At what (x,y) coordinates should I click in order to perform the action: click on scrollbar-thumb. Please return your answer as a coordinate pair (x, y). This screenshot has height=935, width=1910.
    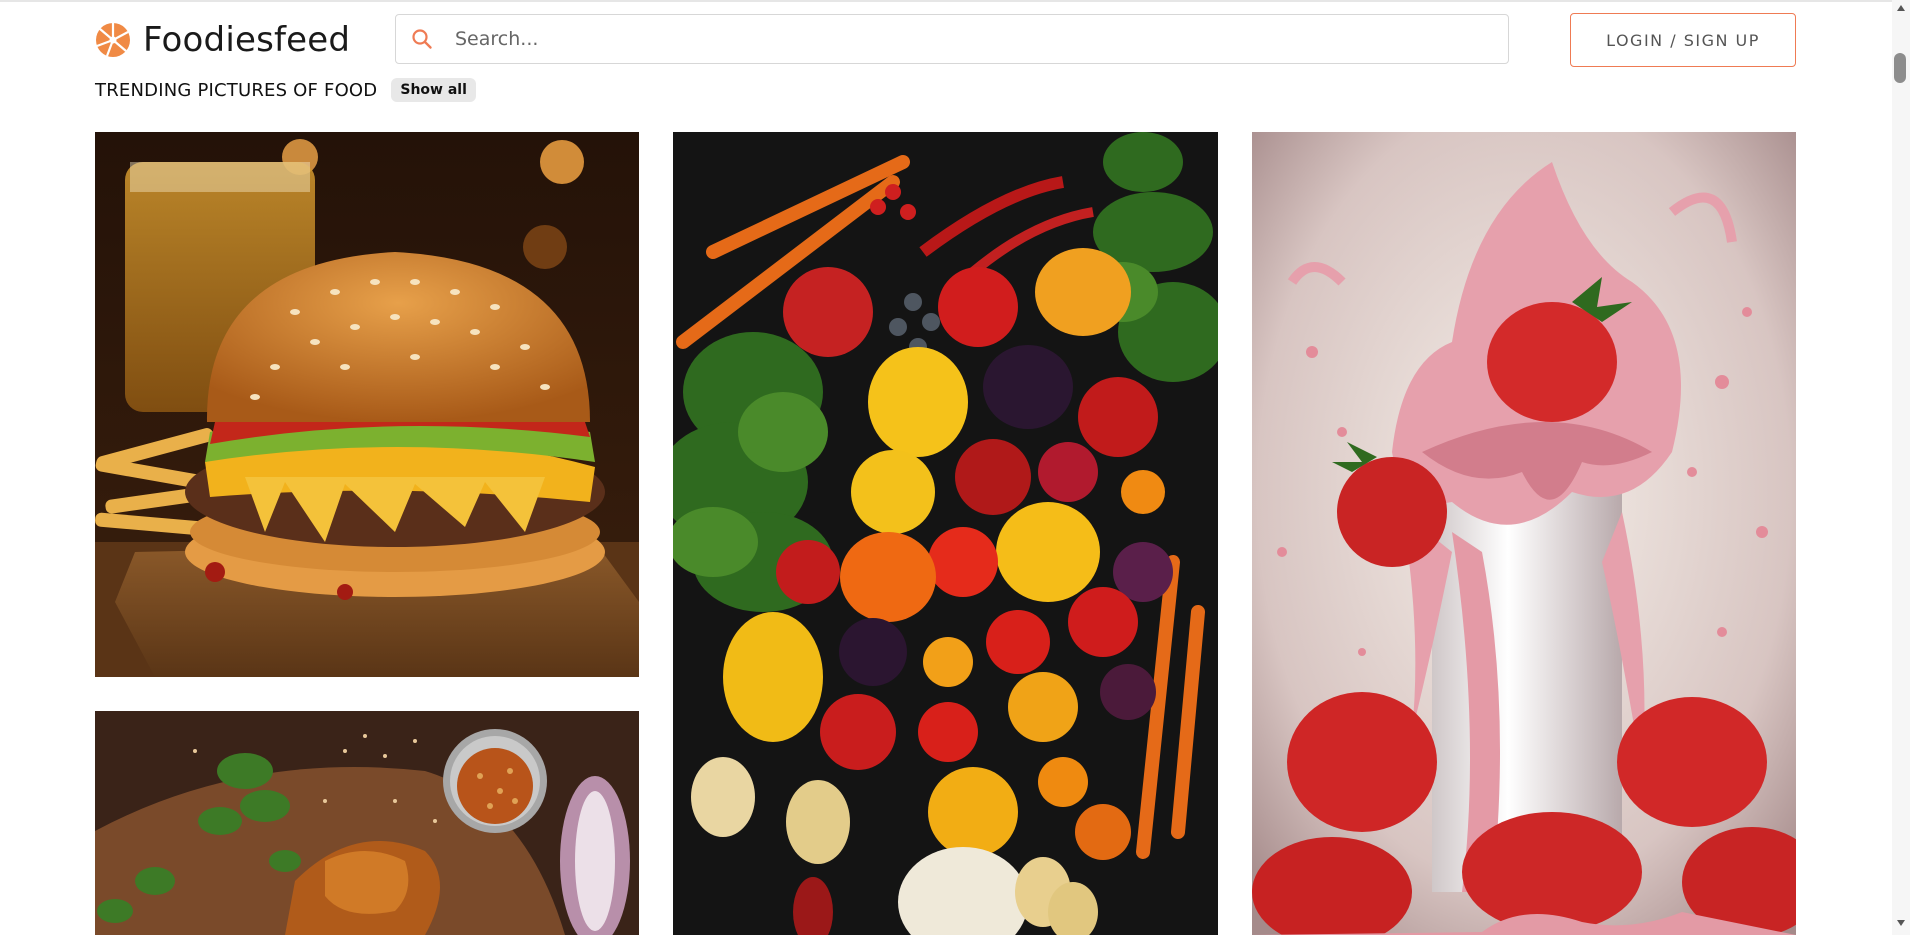
    Looking at the image, I should click on (1900, 68).